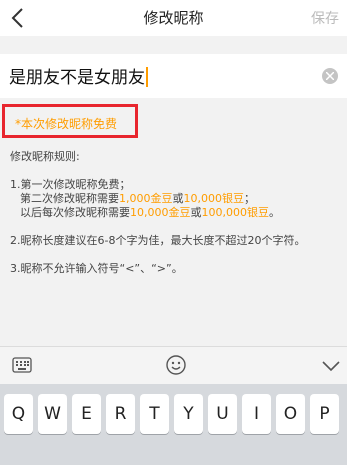 This screenshot has height=465, width=347. What do you see at coordinates (45, 156) in the screenshot?
I see `rules-heading: 修改昵称规则:` at bounding box center [45, 156].